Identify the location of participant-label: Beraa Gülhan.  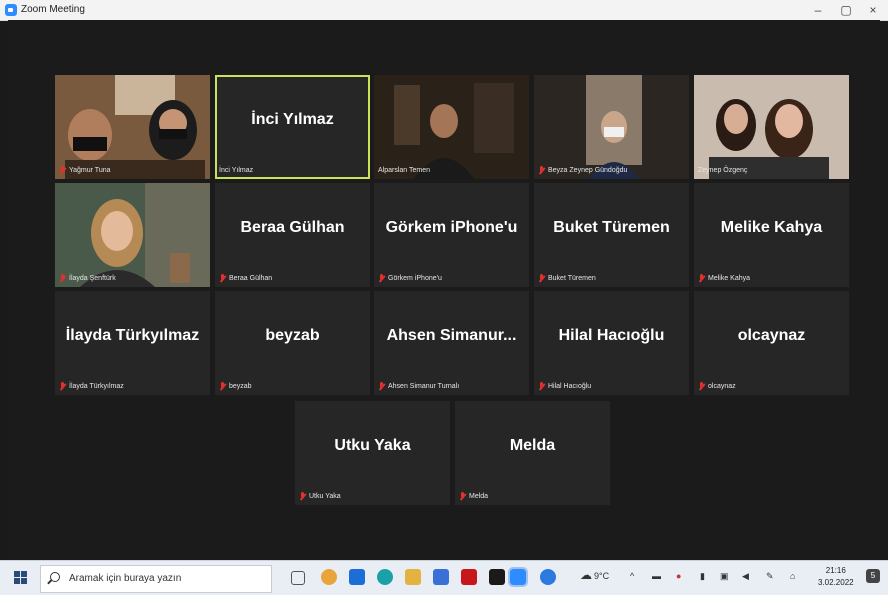
(245, 278).